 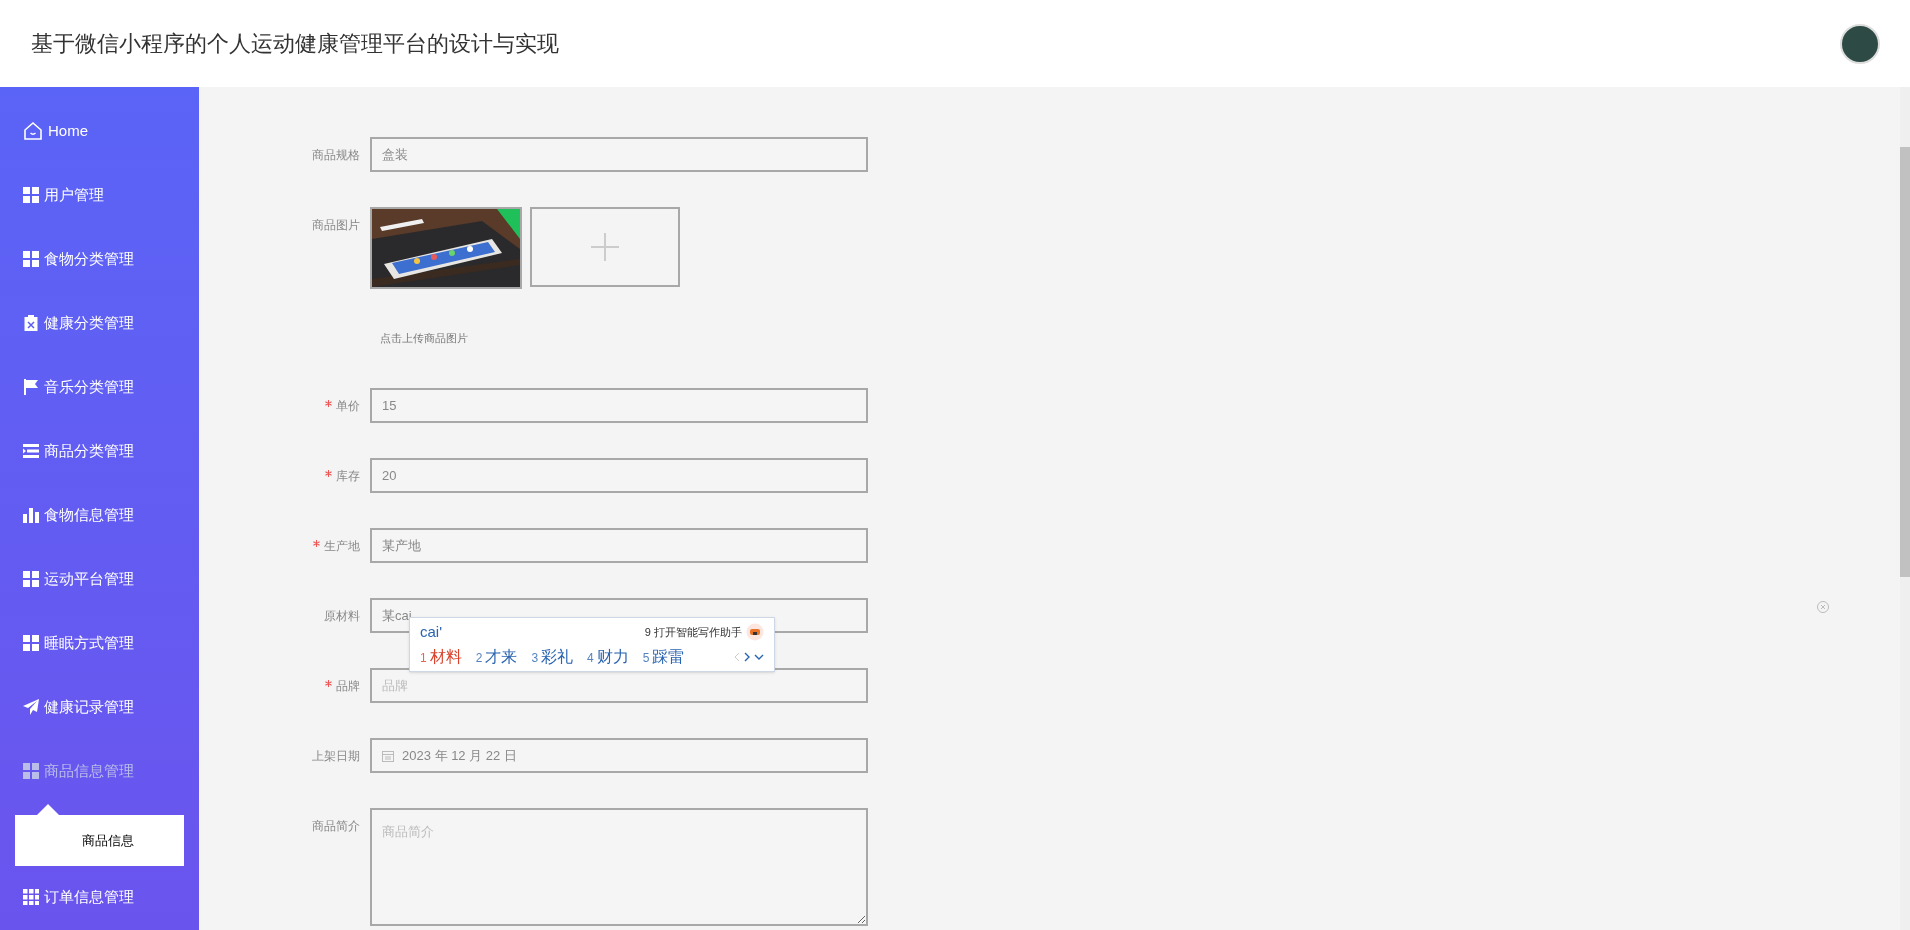 I want to click on calendar-icon, so click(x=388, y=755).